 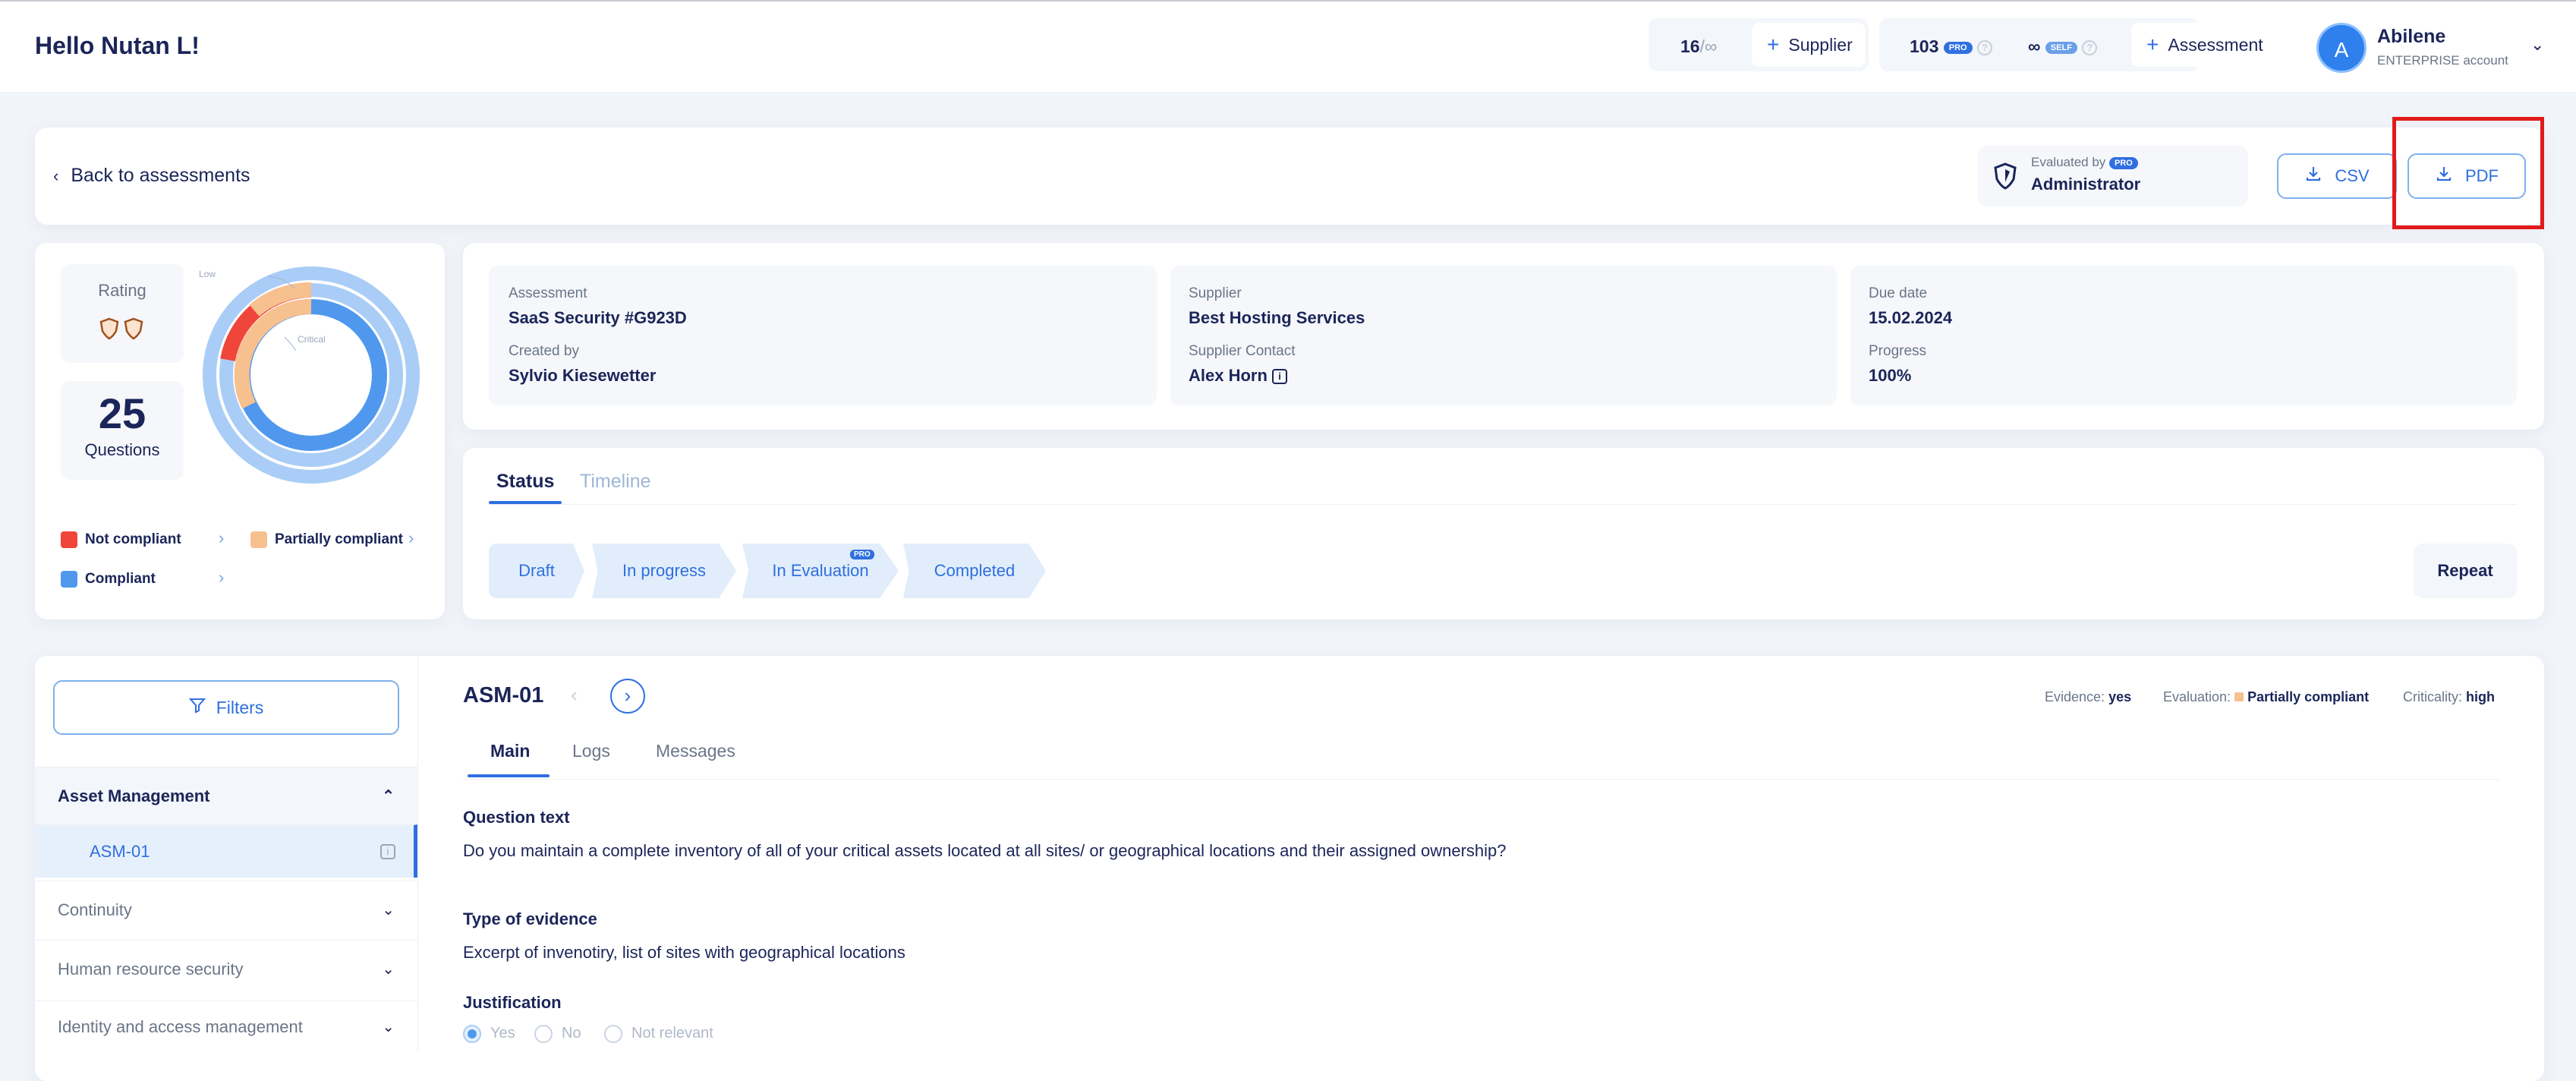 I want to click on rating-shield-icons, so click(x=123, y=331).